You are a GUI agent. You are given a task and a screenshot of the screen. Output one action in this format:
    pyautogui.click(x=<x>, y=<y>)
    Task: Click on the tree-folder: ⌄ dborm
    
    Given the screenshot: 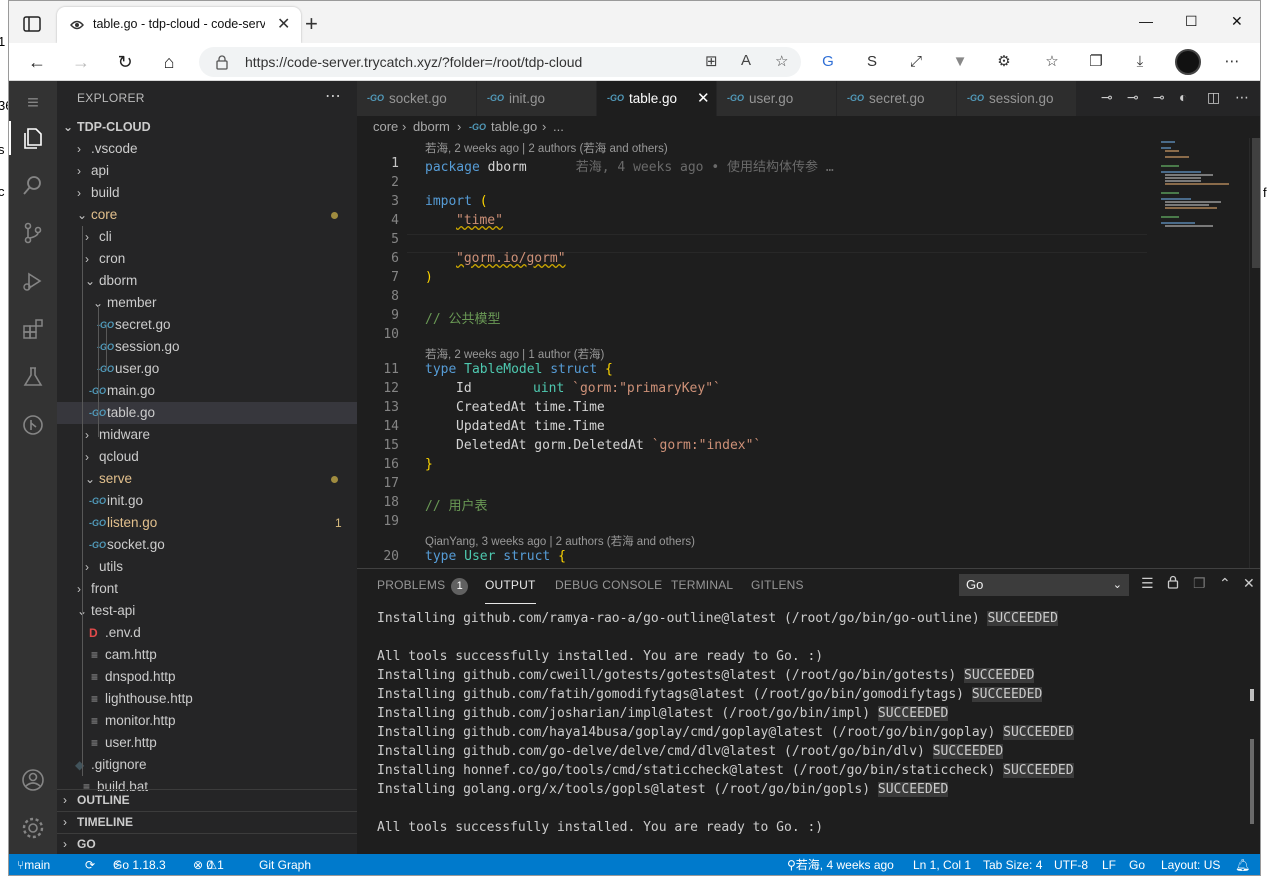 What is the action you would take?
    pyautogui.click(x=207, y=281)
    